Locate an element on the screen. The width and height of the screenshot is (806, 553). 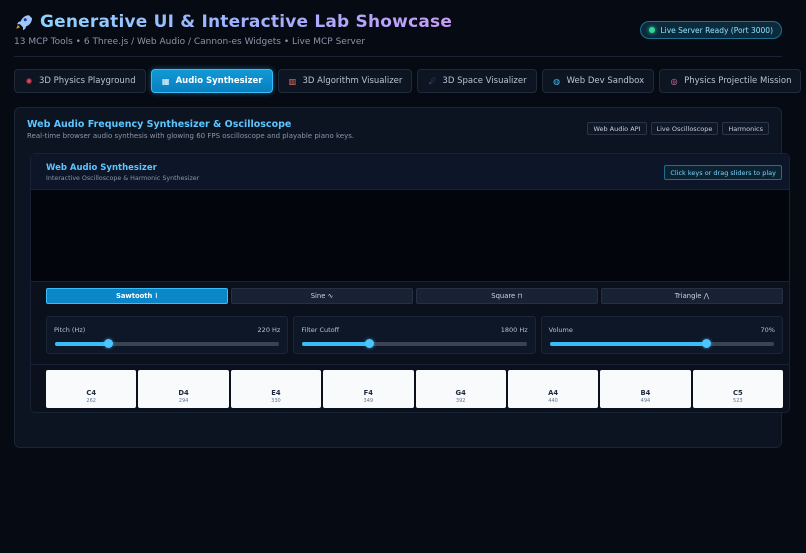
key-frequency: 523 is located at coordinates (738, 401).